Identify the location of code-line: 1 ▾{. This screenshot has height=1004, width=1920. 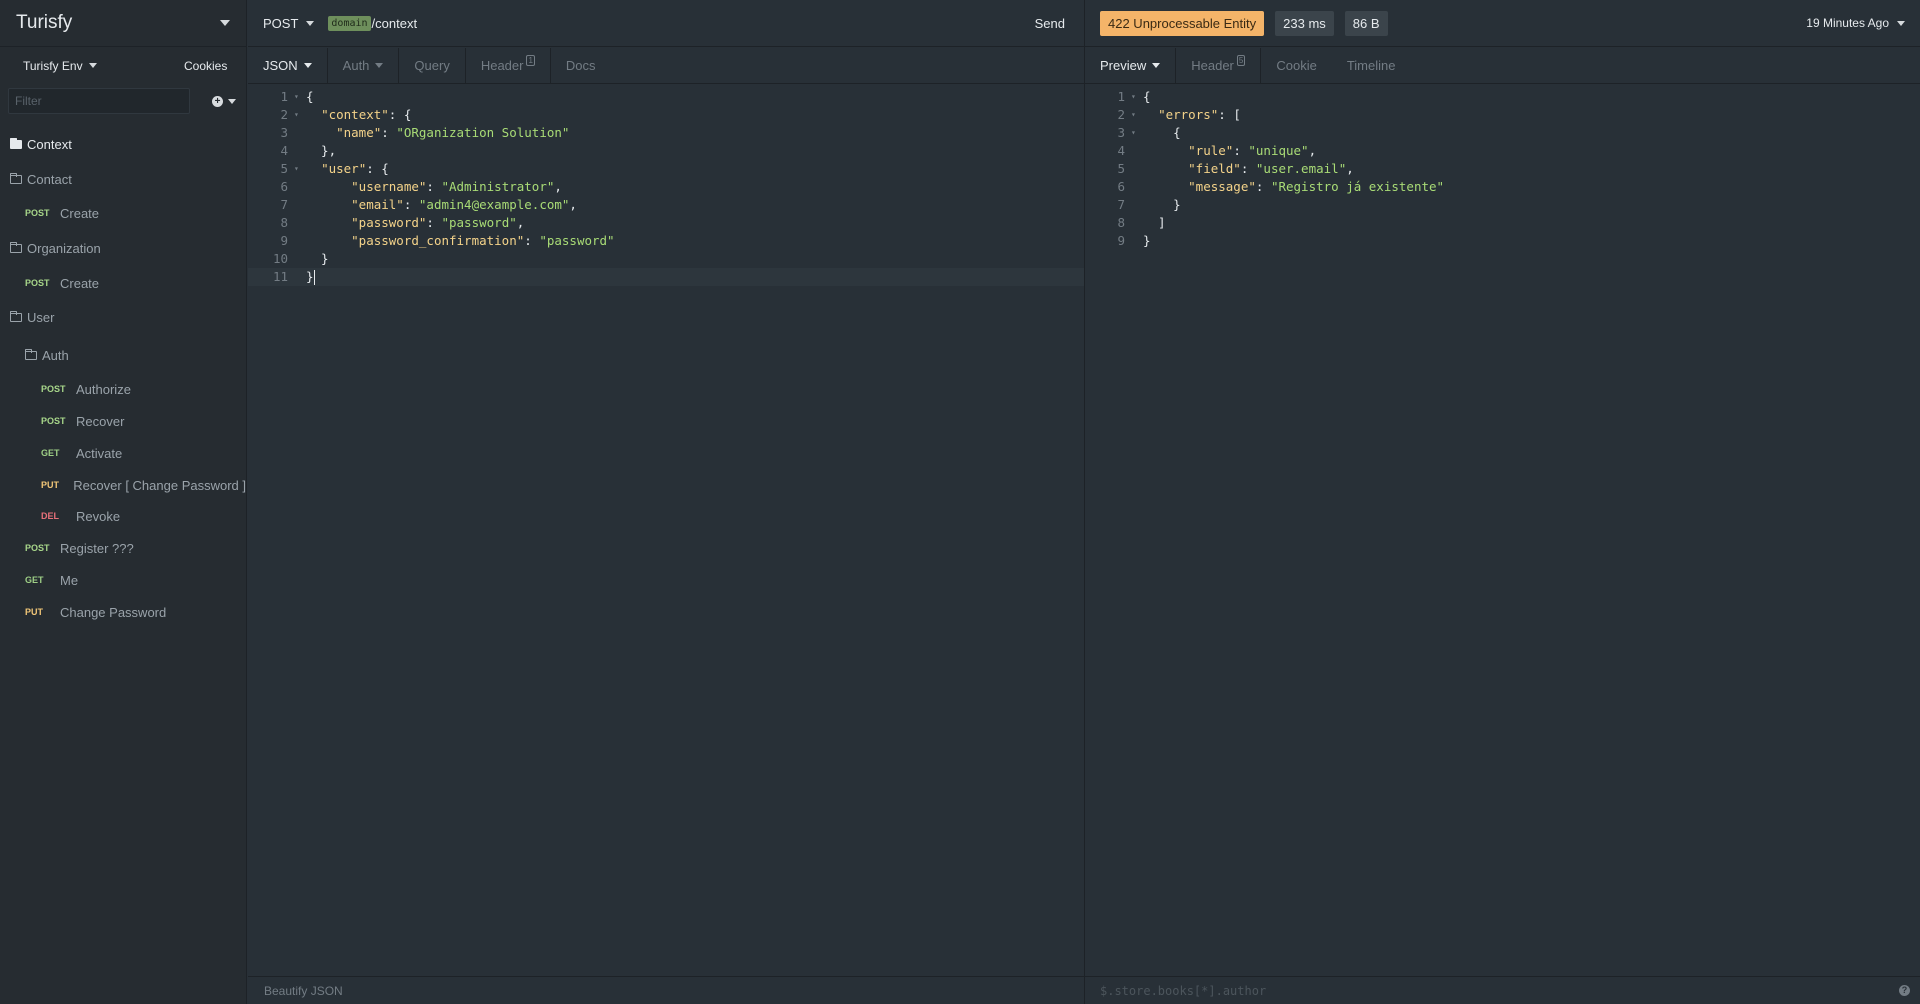
(666, 97).